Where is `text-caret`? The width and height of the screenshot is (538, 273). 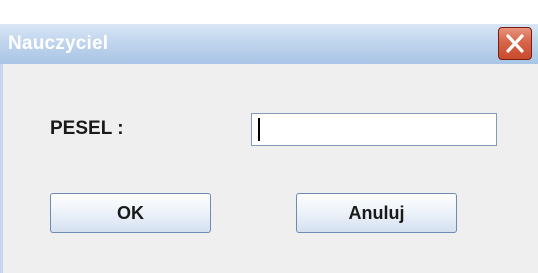
text-caret is located at coordinates (259, 129).